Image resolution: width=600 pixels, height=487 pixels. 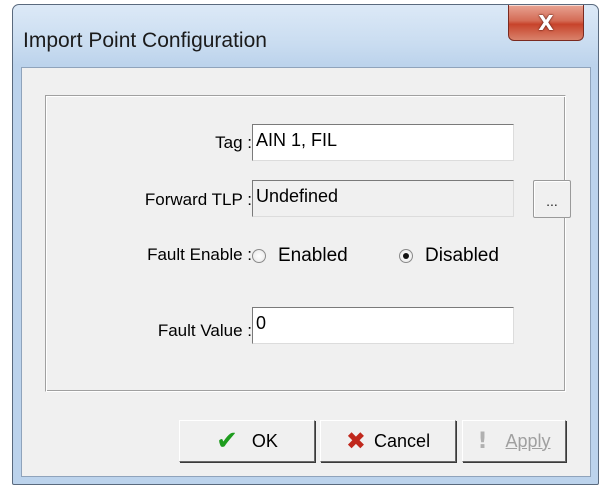 I want to click on cancel-button: ✖ Cancel, so click(x=388, y=441).